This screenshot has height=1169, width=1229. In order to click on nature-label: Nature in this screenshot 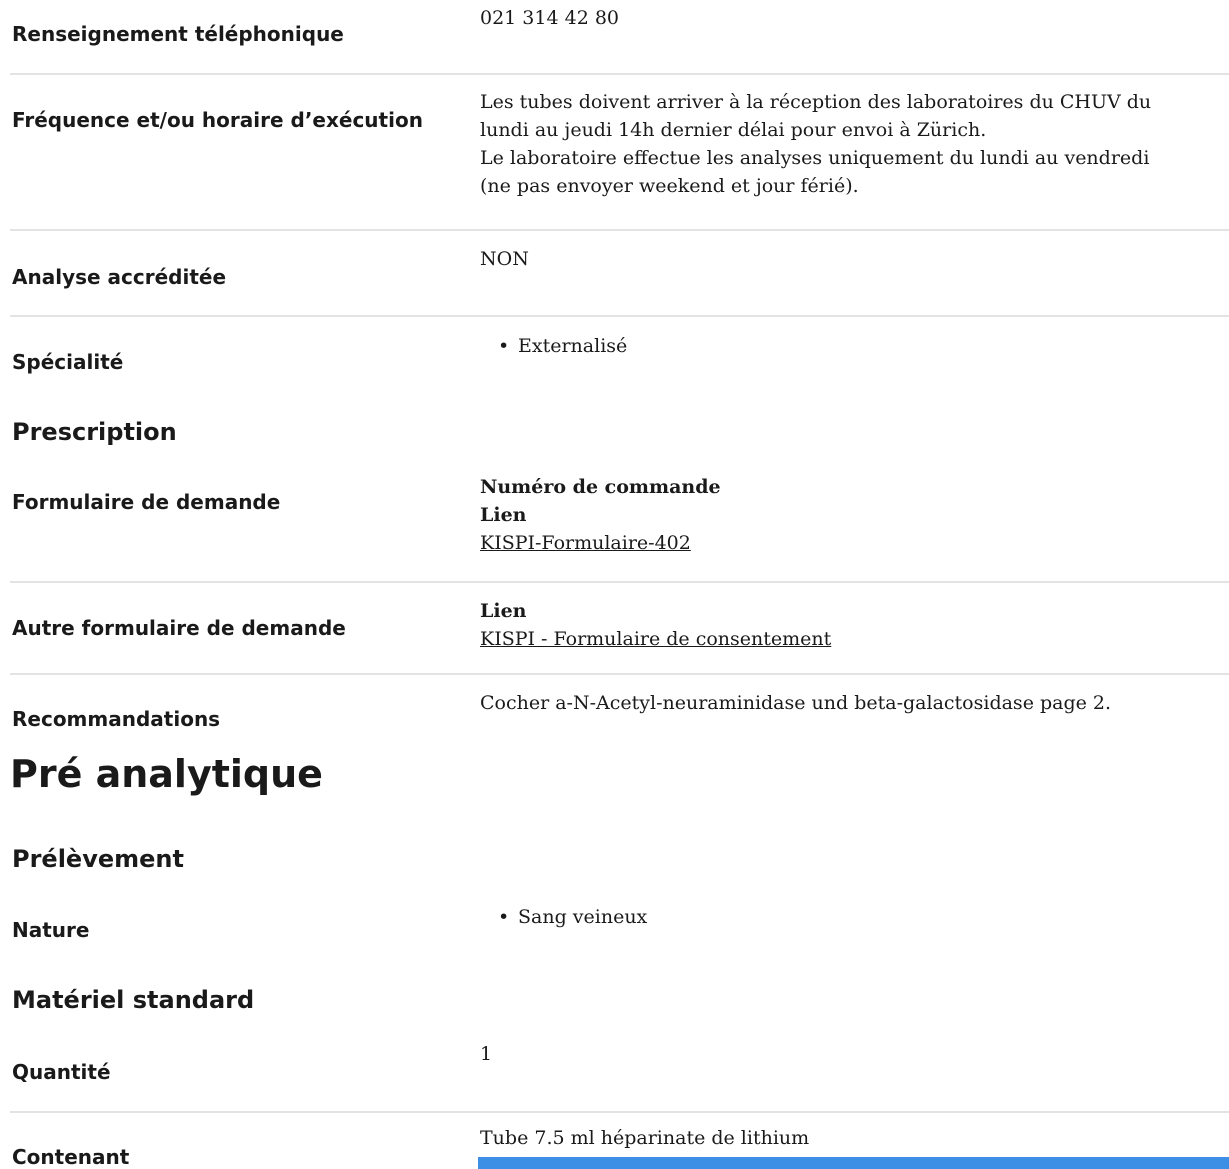, I will do `click(51, 930)`.